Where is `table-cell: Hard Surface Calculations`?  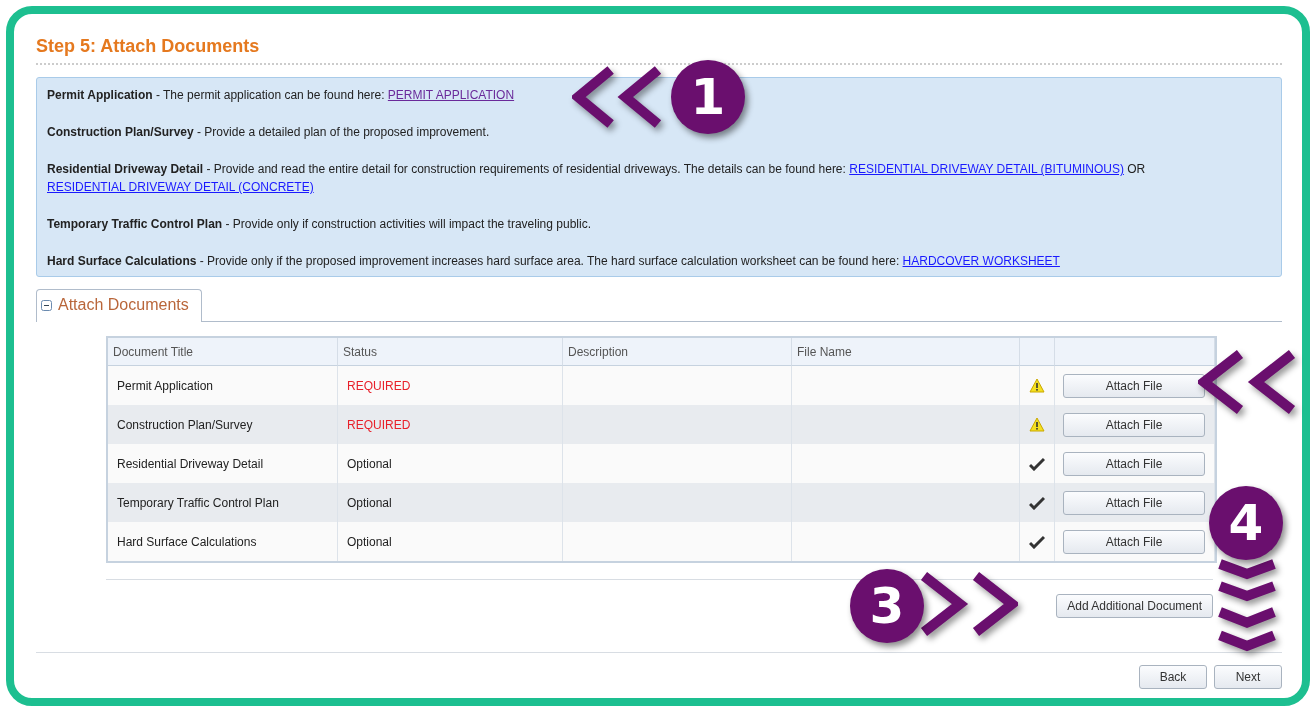
table-cell: Hard Surface Calculations is located at coordinates (223, 541).